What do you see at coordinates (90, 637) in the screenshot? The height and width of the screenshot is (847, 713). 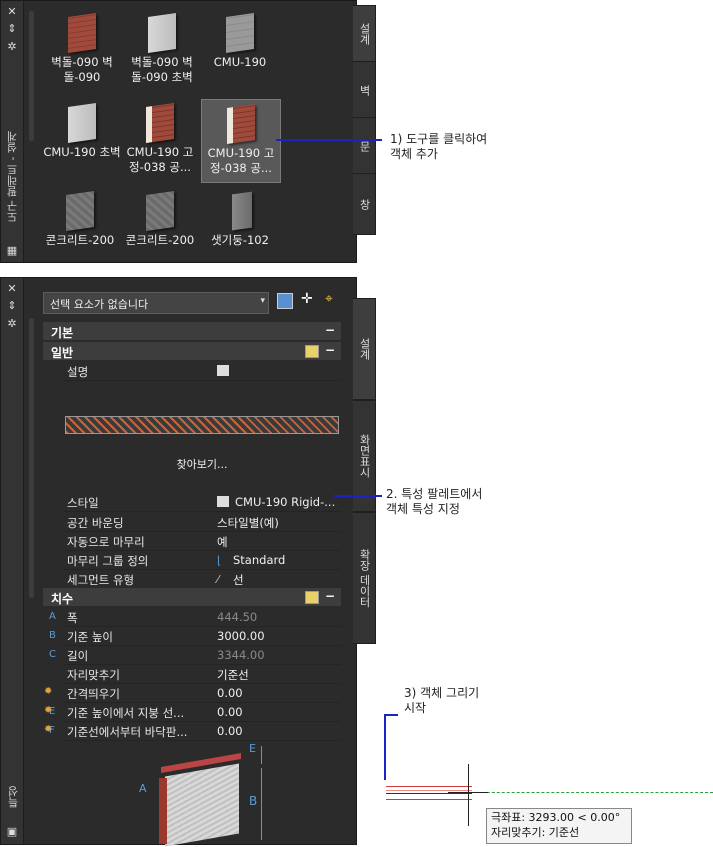 I see `dimension-label: 기준 높이` at bounding box center [90, 637].